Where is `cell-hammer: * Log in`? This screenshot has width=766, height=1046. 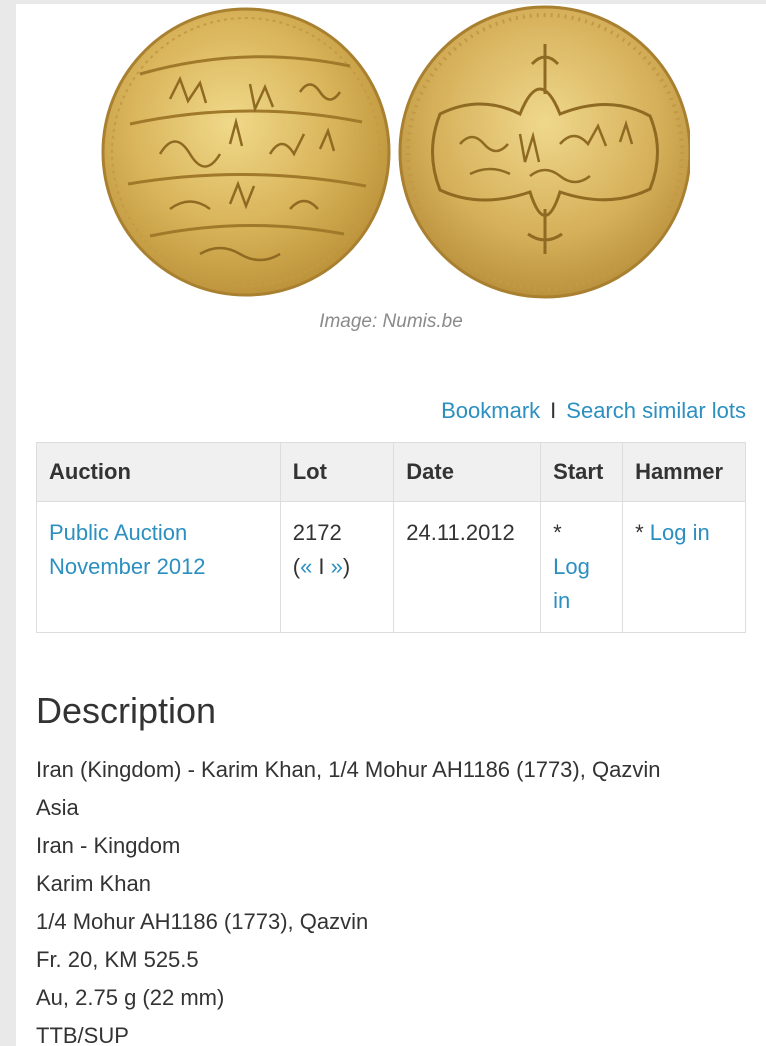
cell-hammer: * Log in is located at coordinates (684, 567).